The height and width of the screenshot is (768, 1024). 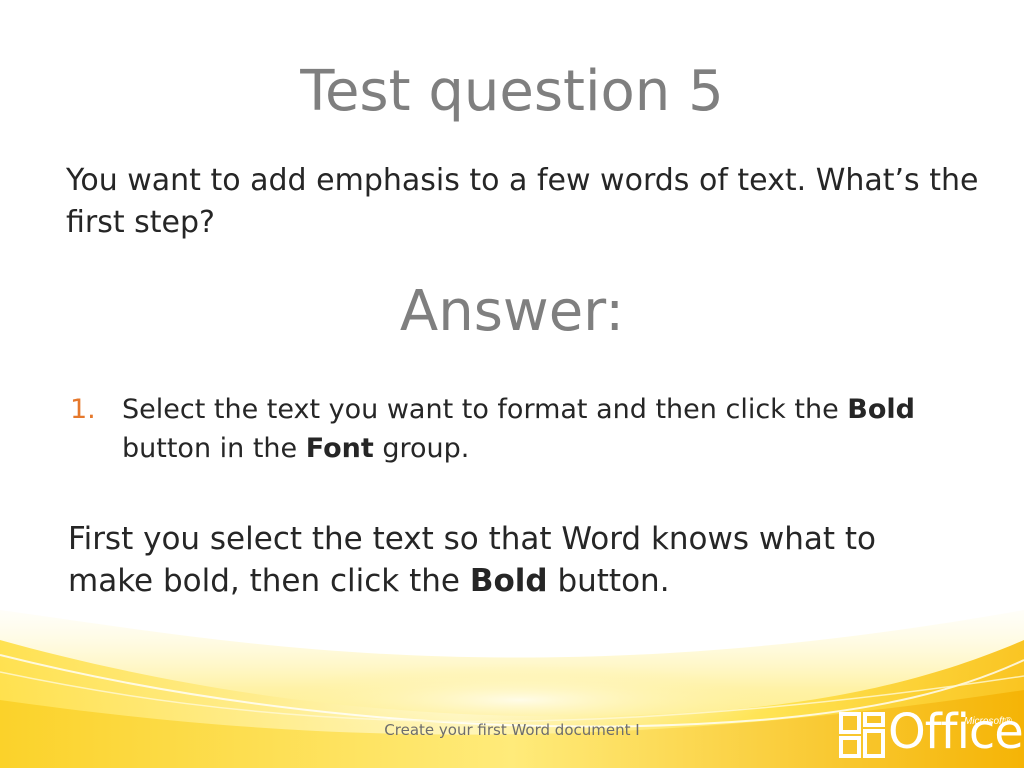 I want to click on answer-heading: Answer:, so click(x=512, y=311).